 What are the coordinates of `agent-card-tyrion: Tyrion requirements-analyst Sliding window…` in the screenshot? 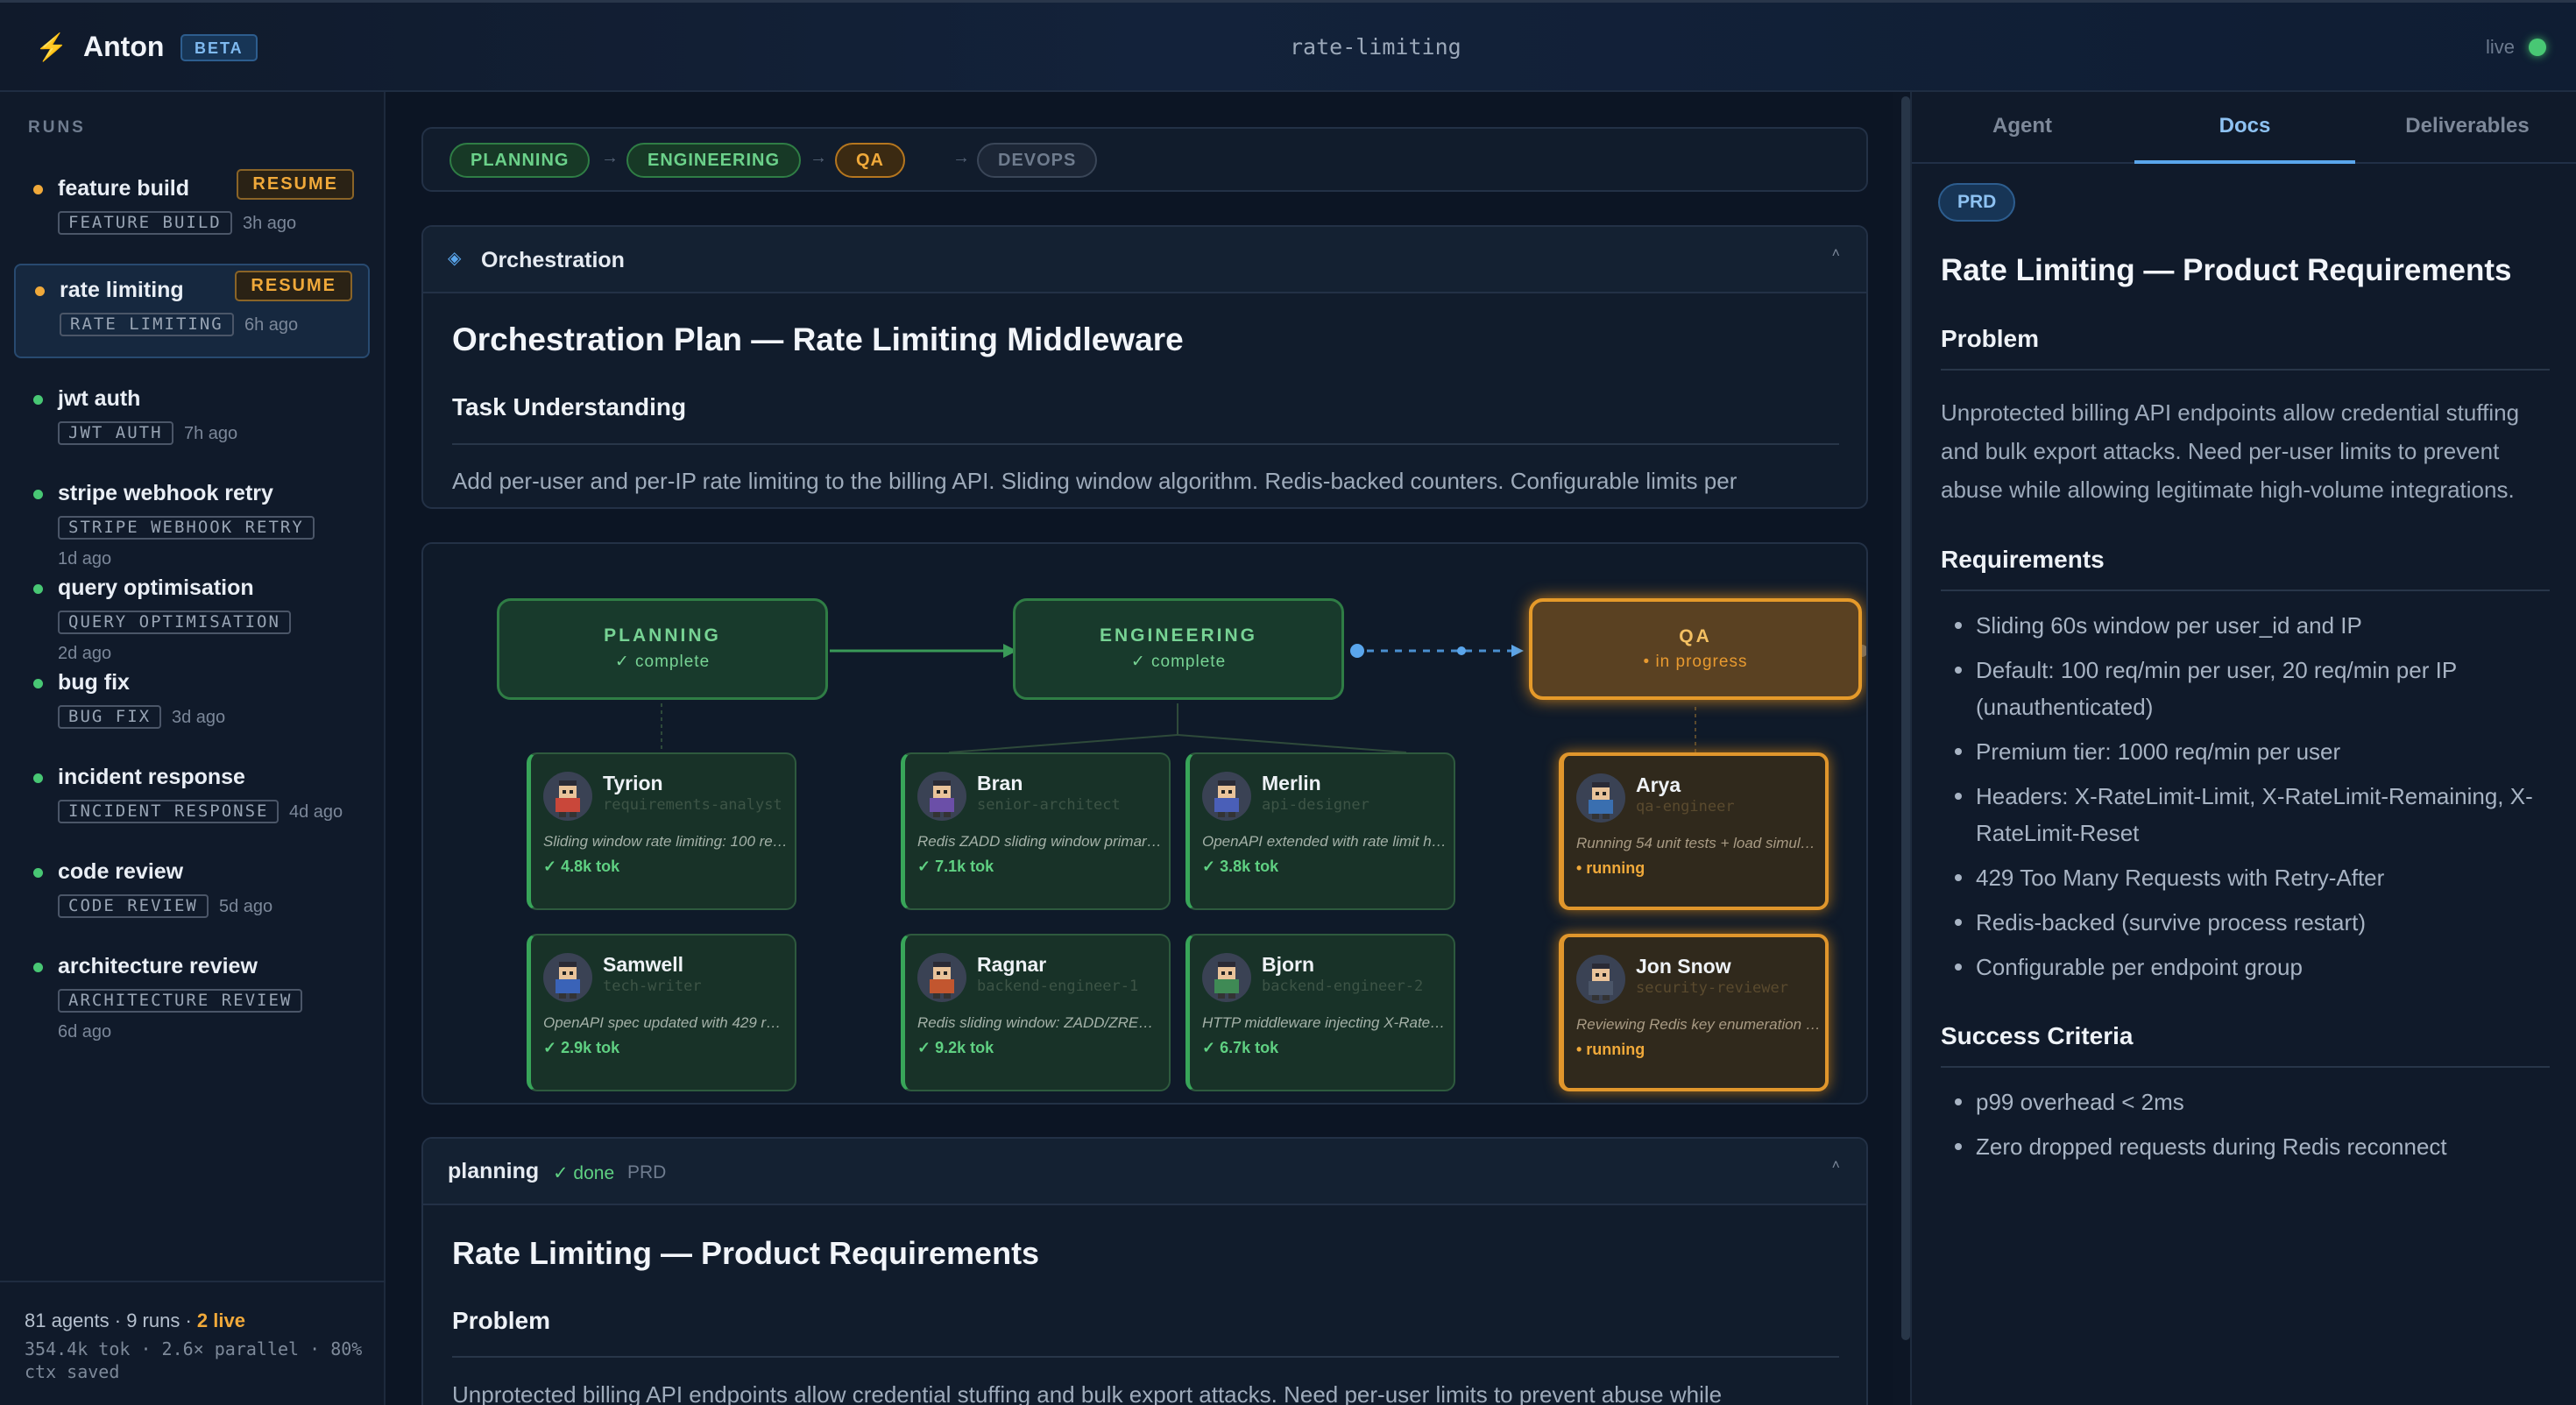 It's located at (661, 831).